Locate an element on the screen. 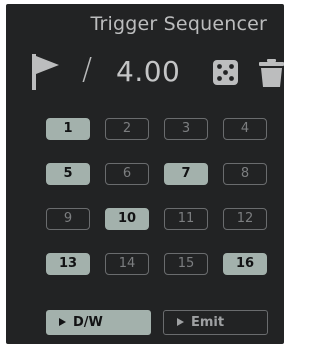 This screenshot has height=347, width=320. step-button: 12 is located at coordinates (245, 219).